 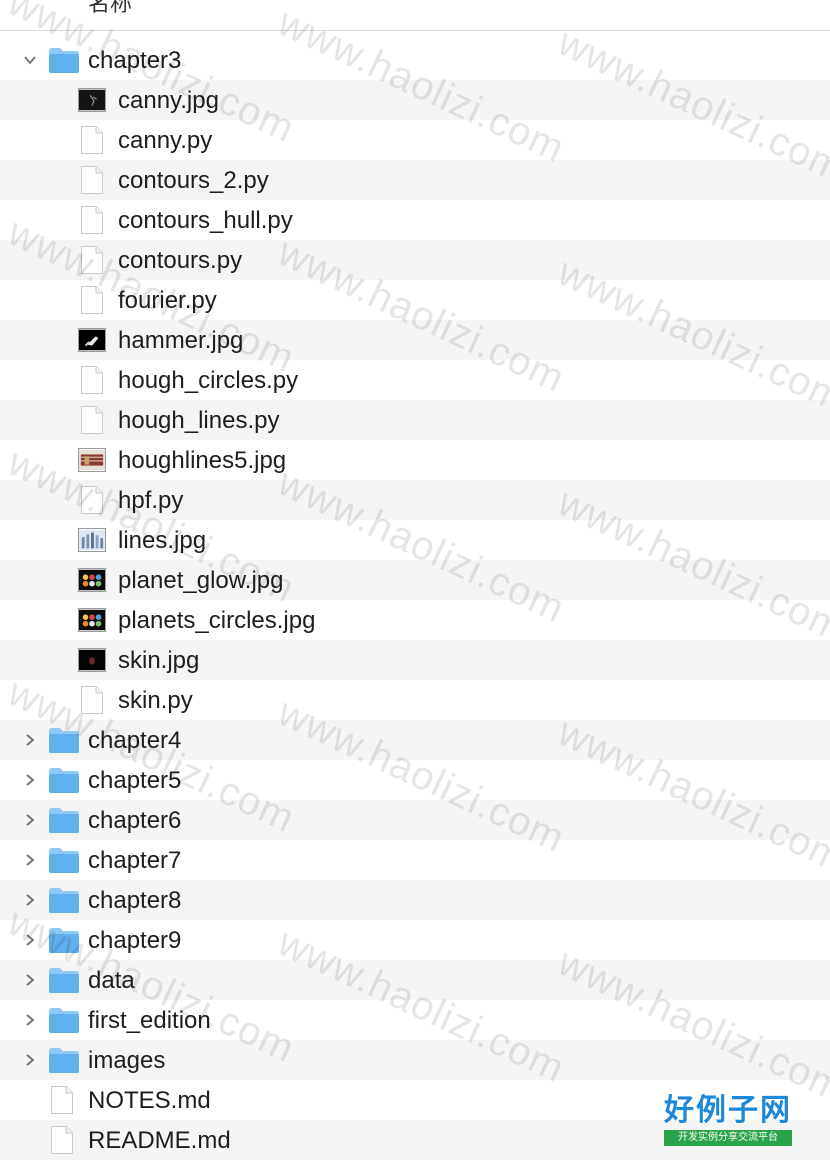 I want to click on name-column-header: 名称, so click(x=110, y=9).